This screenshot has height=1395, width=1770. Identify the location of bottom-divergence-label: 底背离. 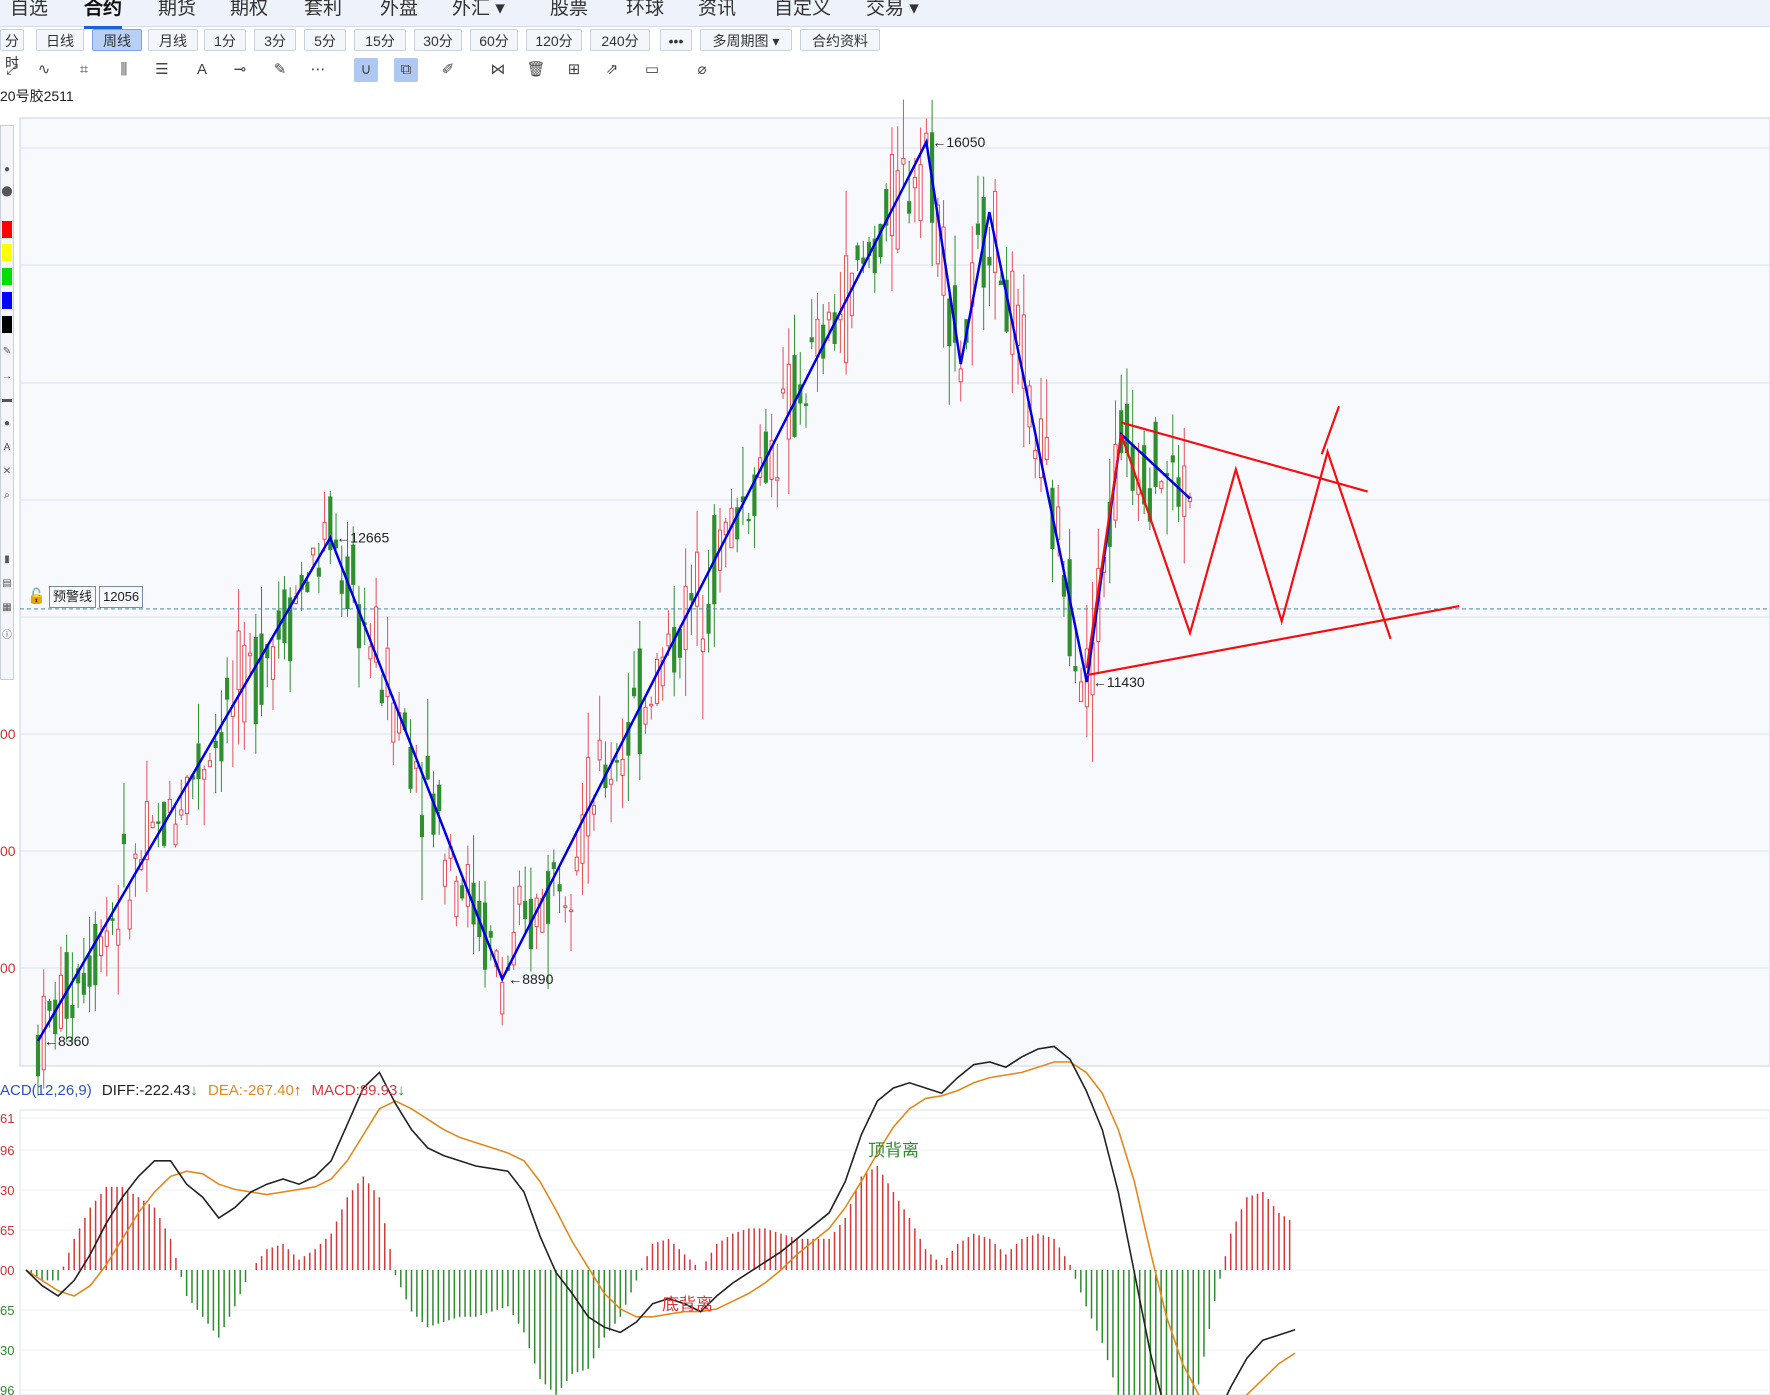
(687, 1304).